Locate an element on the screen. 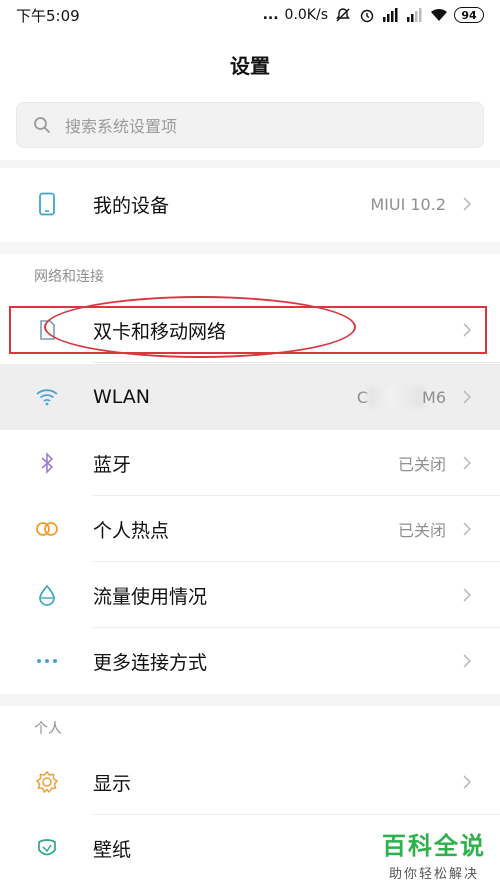 The height and width of the screenshot is (886, 500). sim-card-icon is located at coordinates (47, 330).